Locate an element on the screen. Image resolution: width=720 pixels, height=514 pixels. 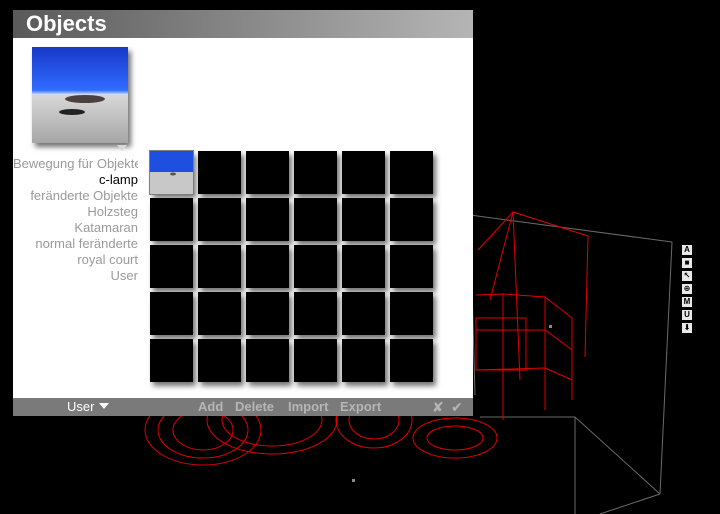
preview-pointer is located at coordinates (122, 148).